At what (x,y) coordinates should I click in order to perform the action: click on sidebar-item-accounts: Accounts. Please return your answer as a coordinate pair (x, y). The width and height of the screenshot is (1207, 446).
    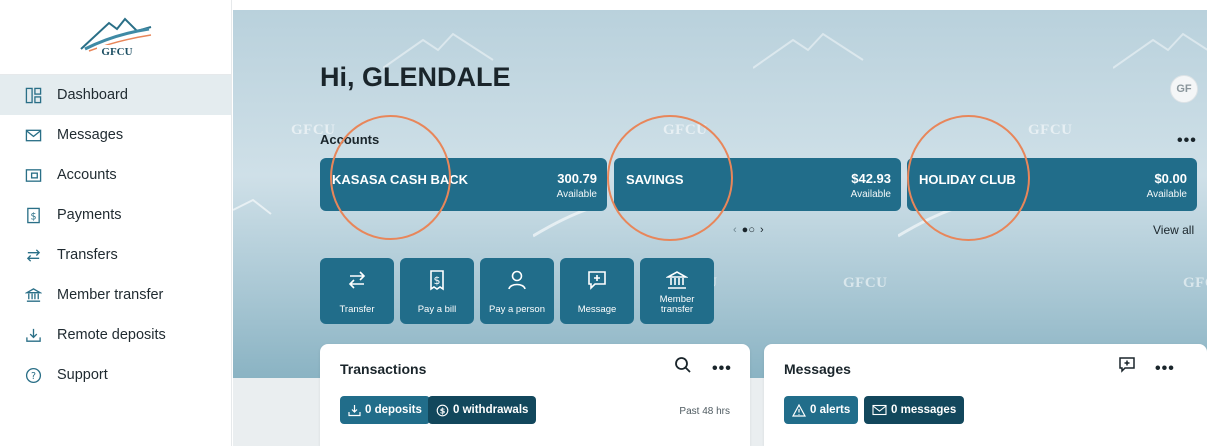
    Looking at the image, I should click on (115, 175).